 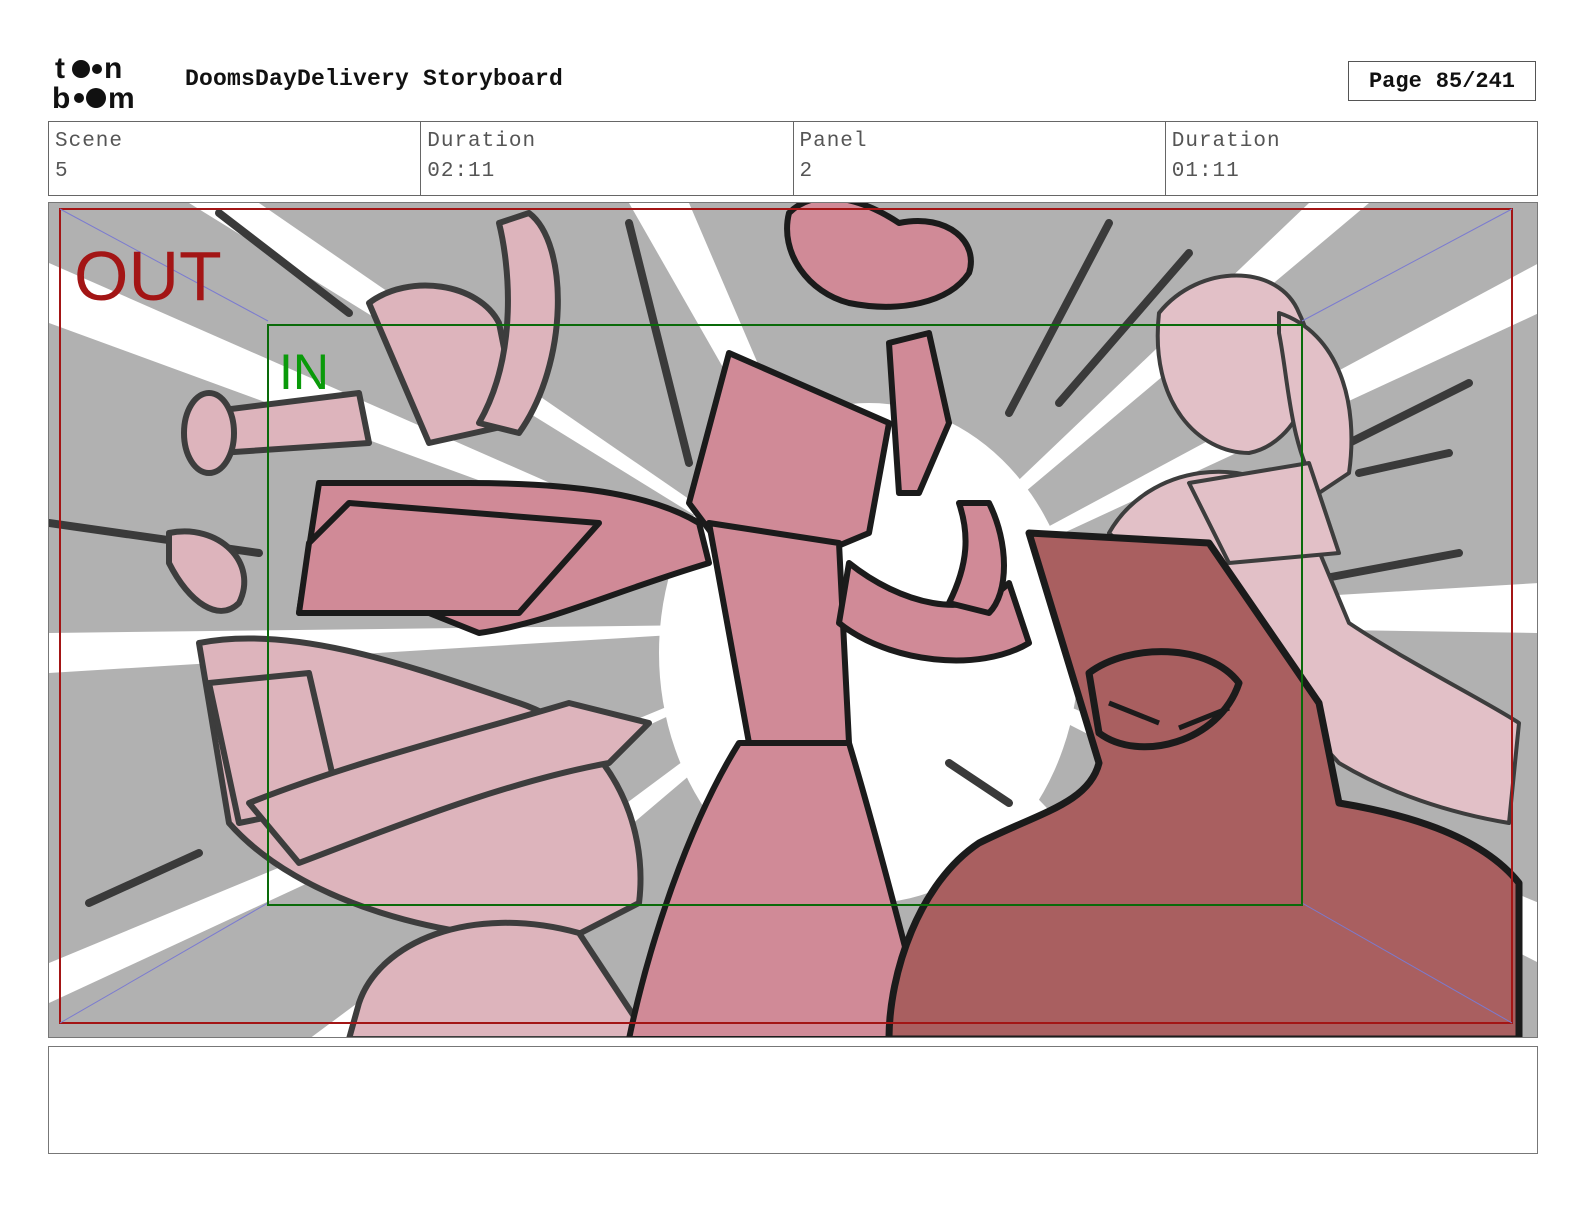 I want to click on panel-label: Panel, so click(x=833, y=141).